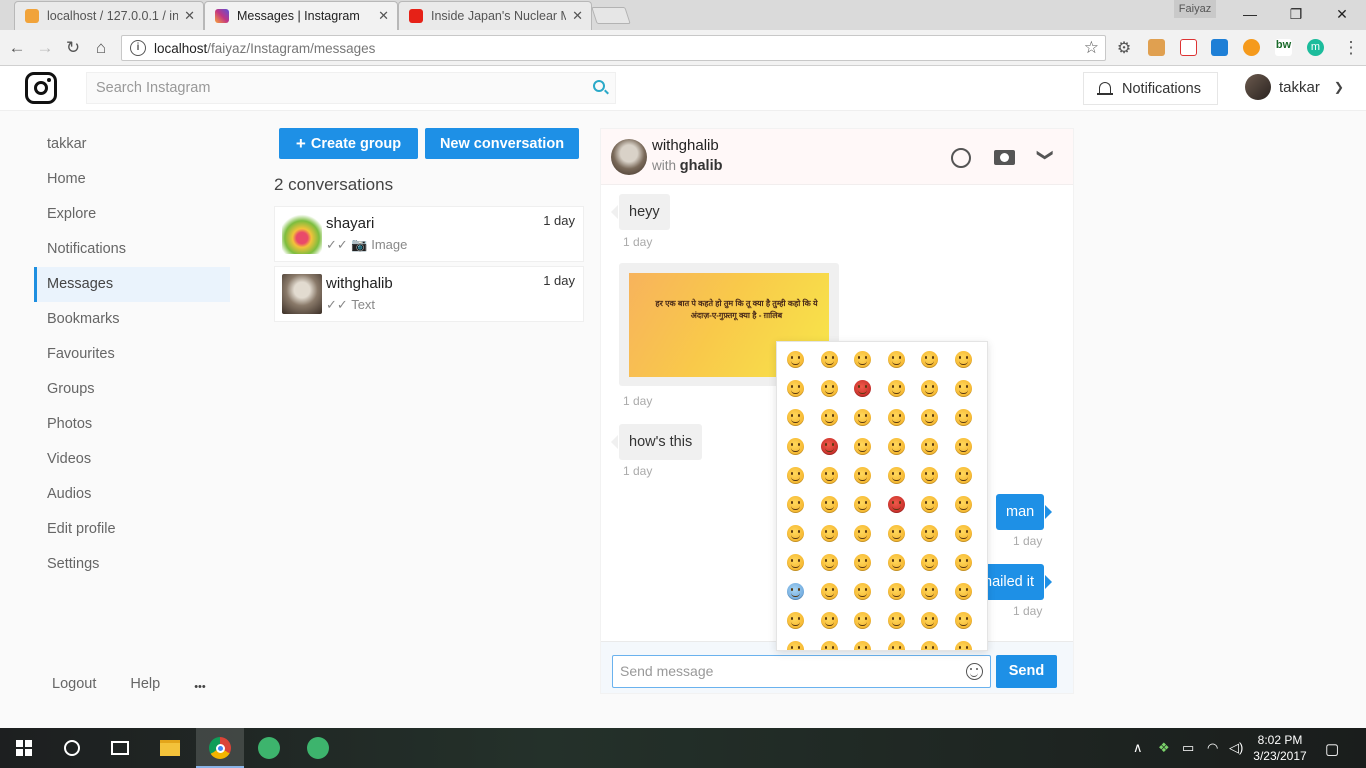 This screenshot has height=768, width=1366. What do you see at coordinates (1283, 47) in the screenshot?
I see `extension-icon: bw` at bounding box center [1283, 47].